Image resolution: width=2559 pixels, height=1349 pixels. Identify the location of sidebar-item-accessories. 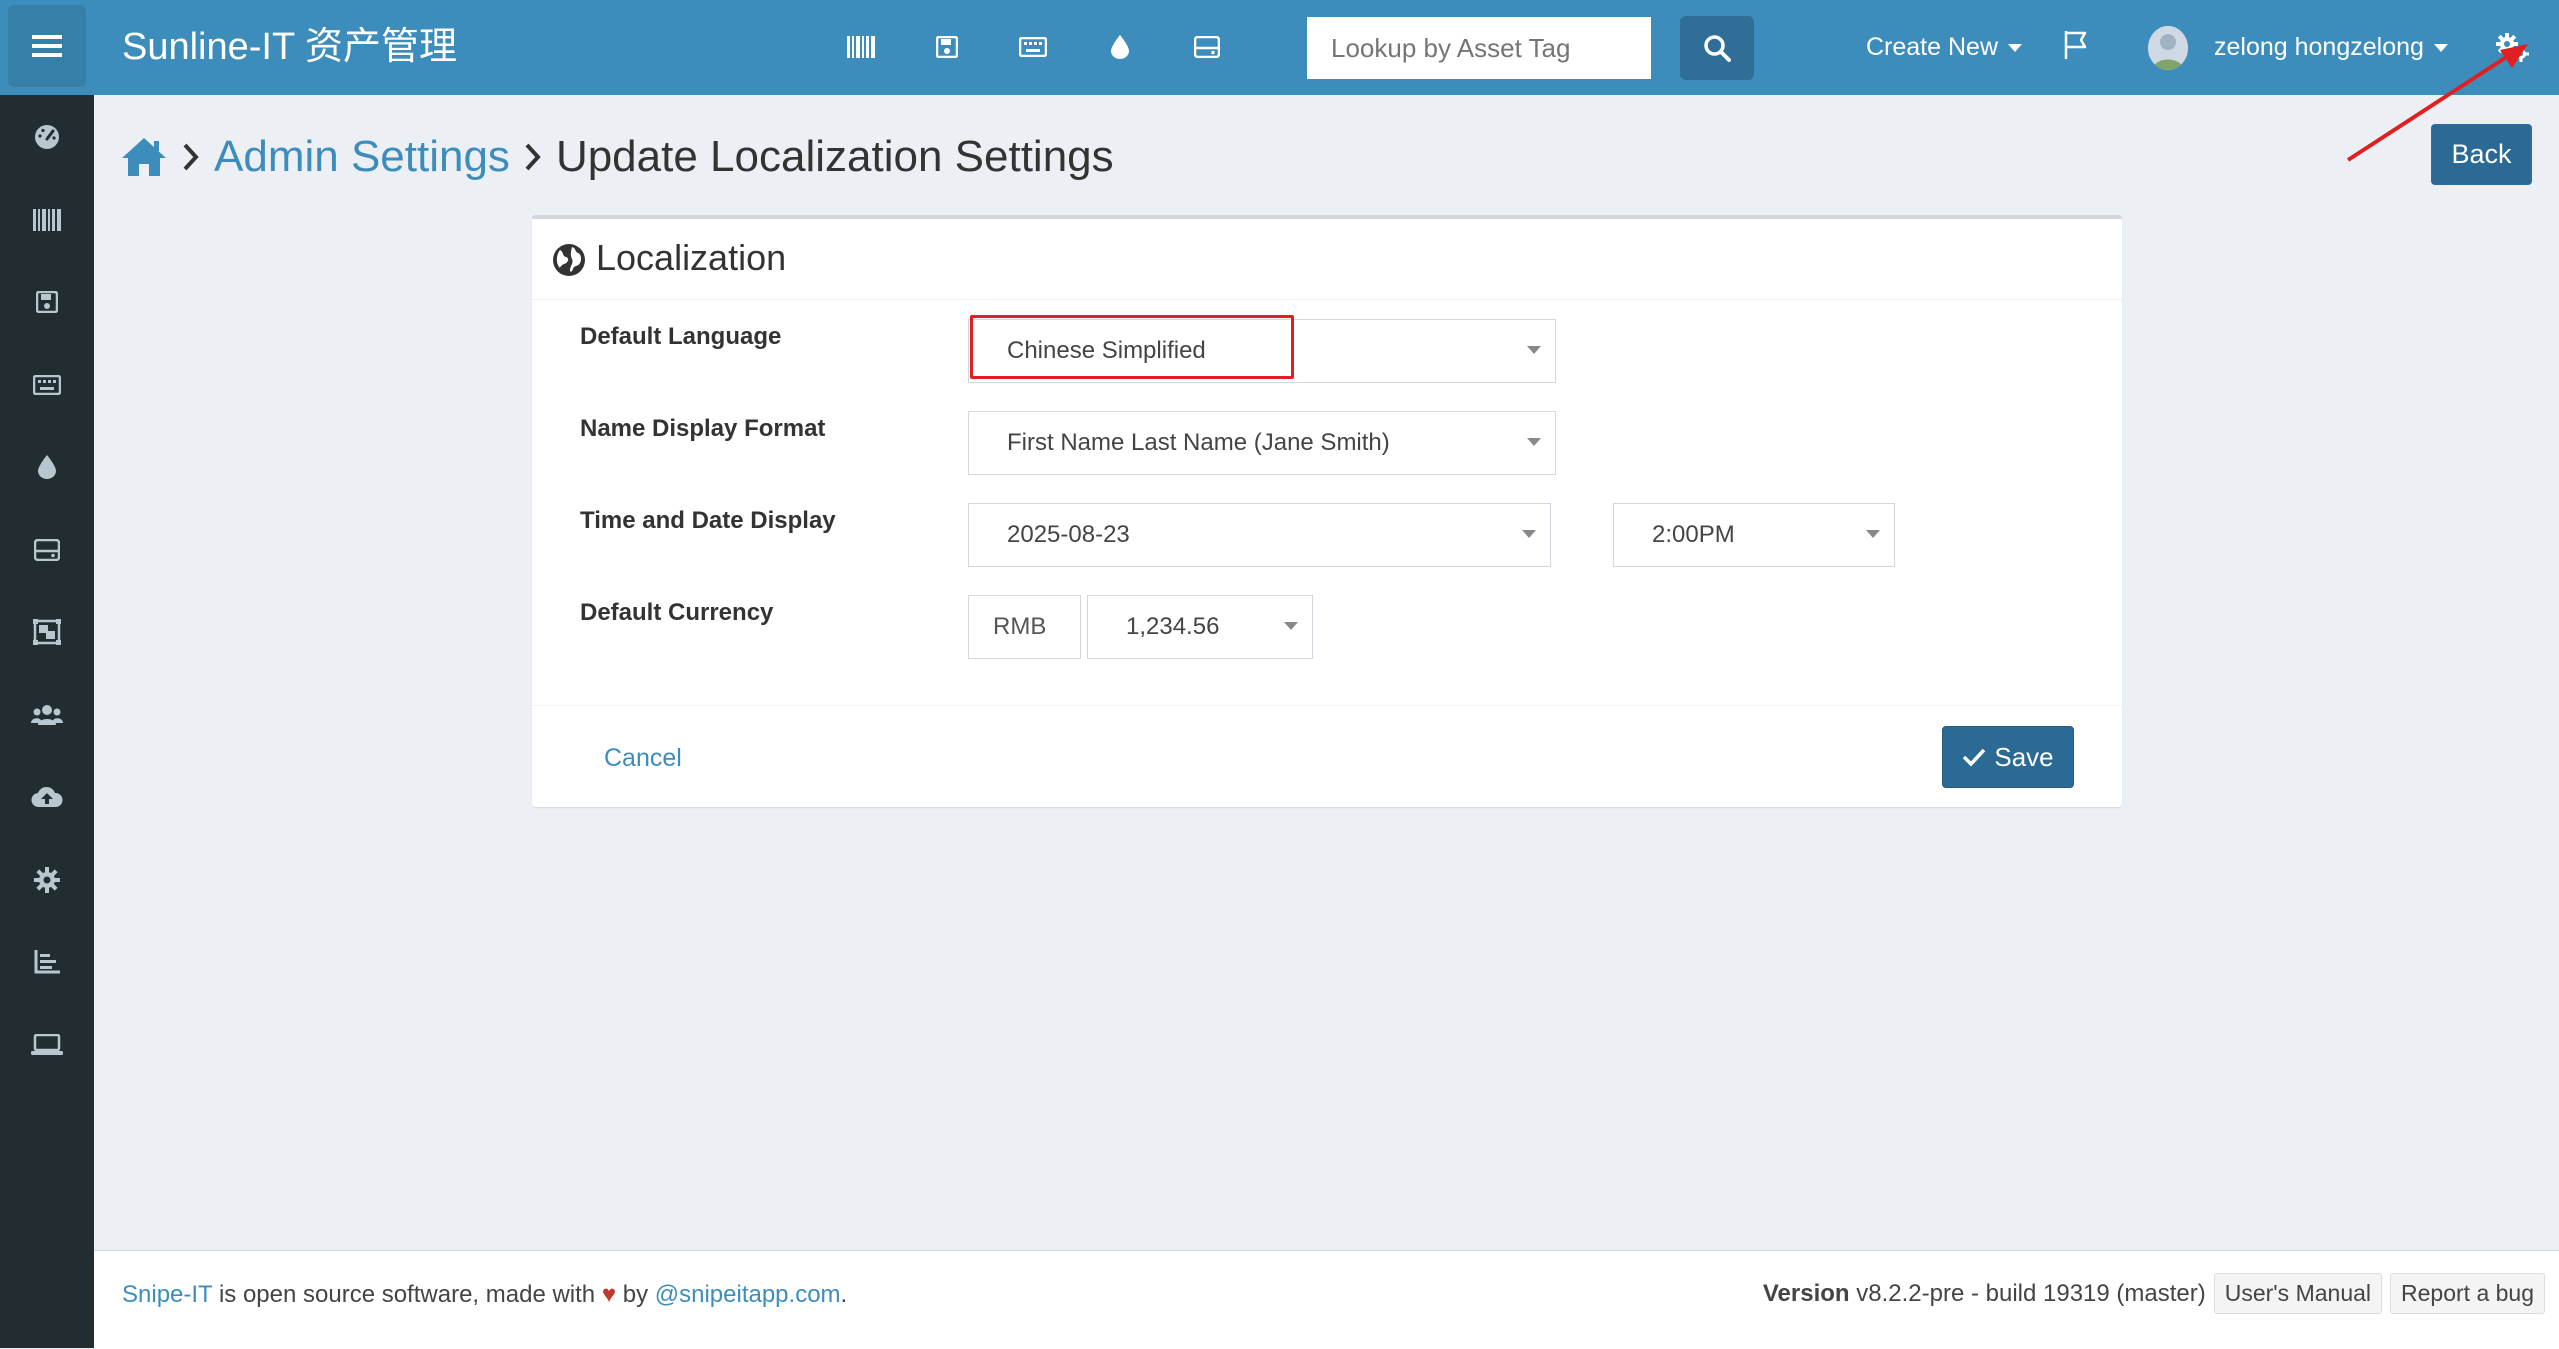
(47, 385).